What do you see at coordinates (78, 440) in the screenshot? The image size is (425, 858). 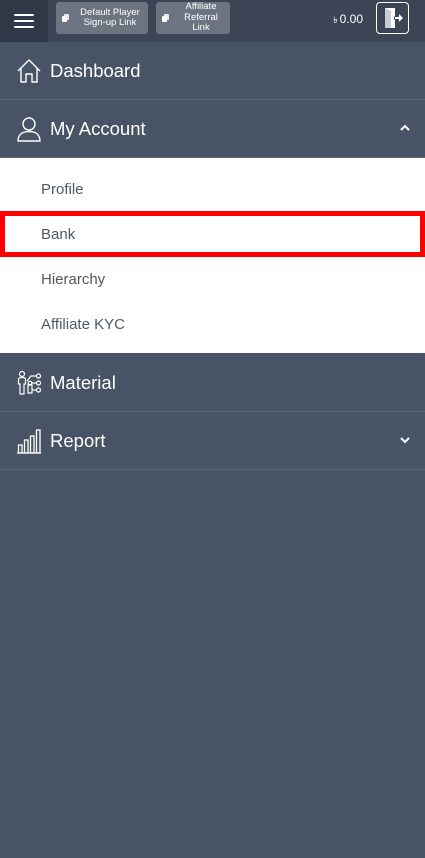 I see `nav-label-report: Report` at bounding box center [78, 440].